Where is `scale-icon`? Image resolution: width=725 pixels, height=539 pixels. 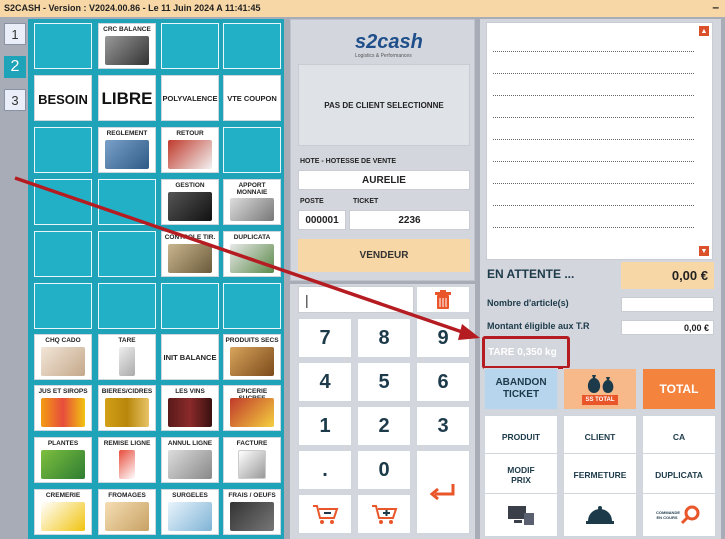
scale-icon is located at coordinates (127, 50).